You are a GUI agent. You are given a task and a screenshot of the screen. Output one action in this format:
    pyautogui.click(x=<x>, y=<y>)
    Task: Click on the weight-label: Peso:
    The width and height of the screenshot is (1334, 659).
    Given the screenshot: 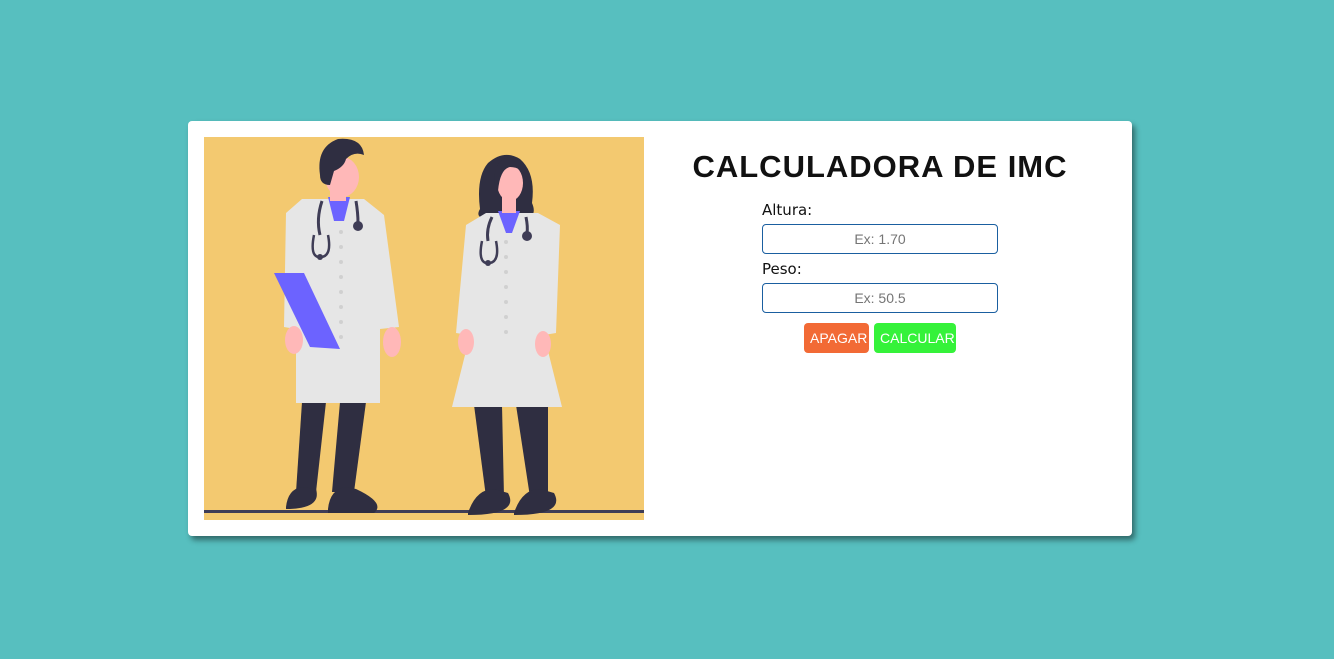 What is the action you would take?
    pyautogui.click(x=782, y=269)
    